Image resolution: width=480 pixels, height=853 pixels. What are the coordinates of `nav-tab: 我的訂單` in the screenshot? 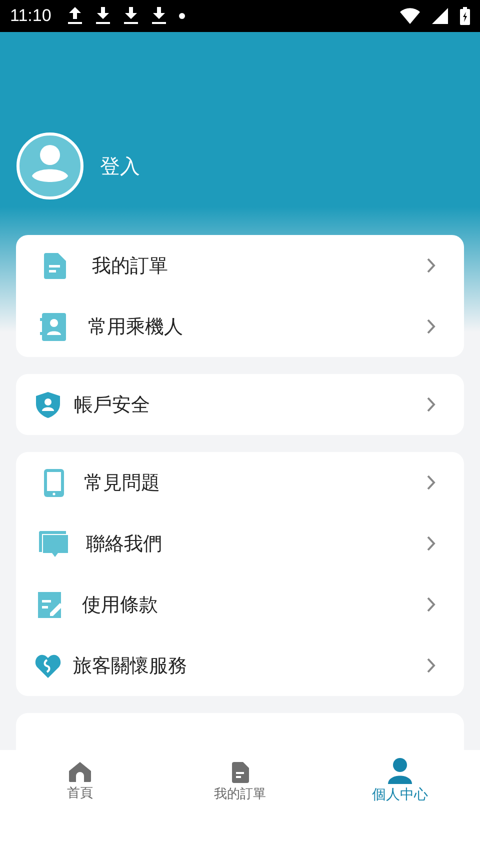 It's located at (240, 777).